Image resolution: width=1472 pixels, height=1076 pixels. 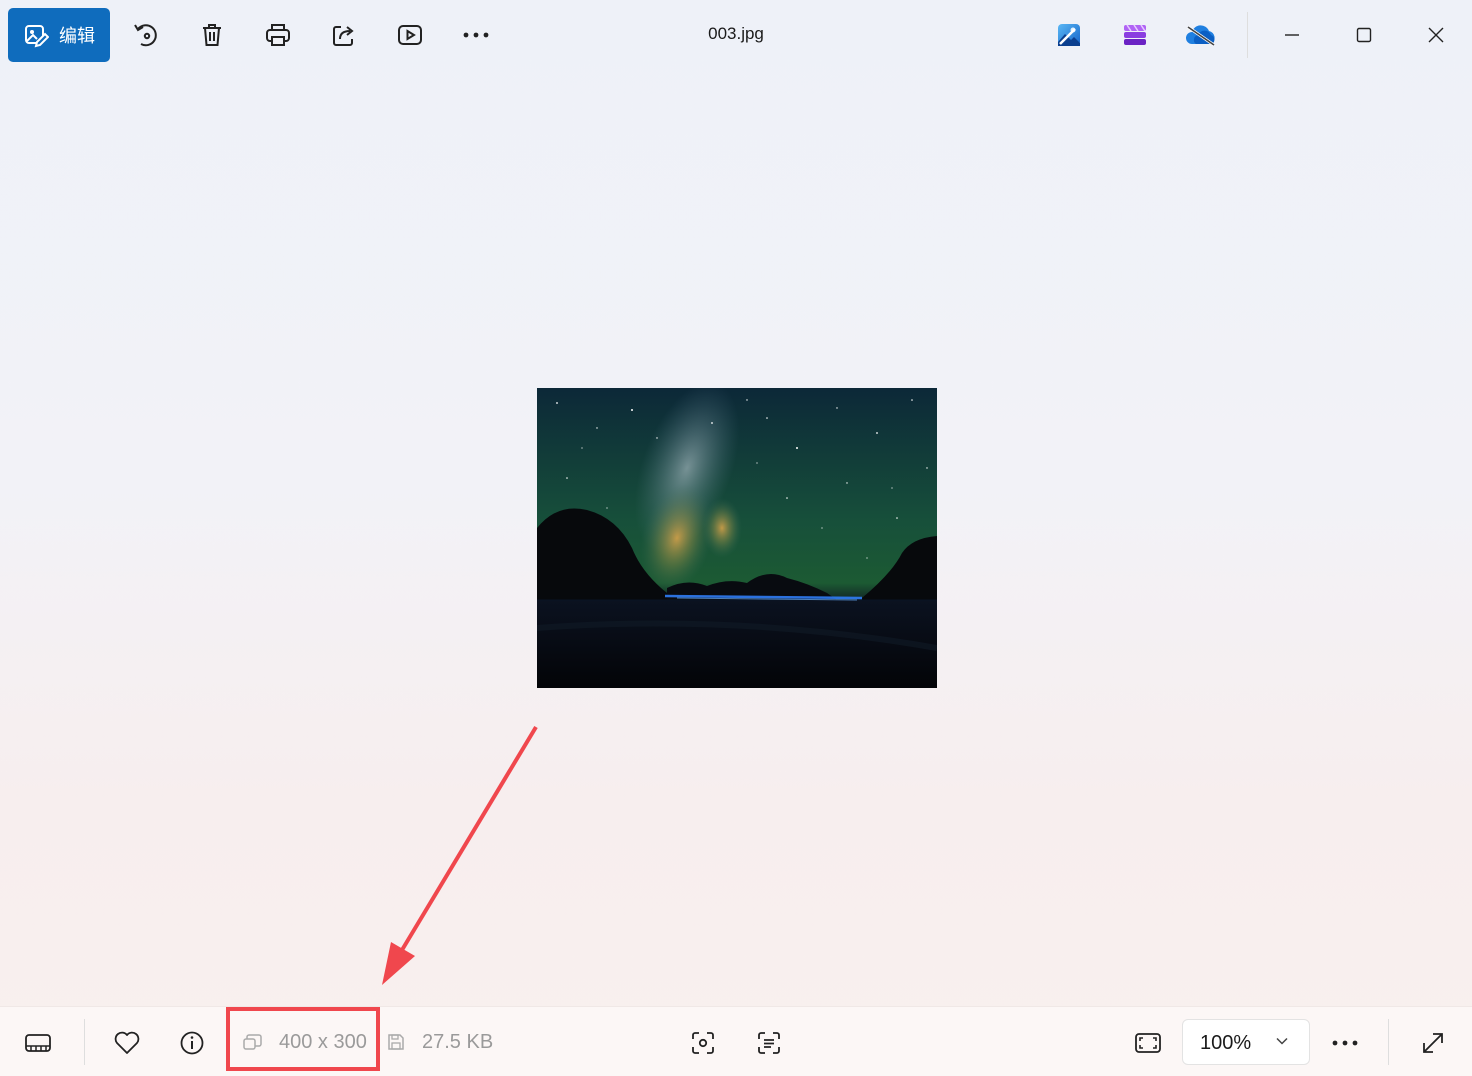 What do you see at coordinates (37, 36) in the screenshot?
I see `edit-image-icon` at bounding box center [37, 36].